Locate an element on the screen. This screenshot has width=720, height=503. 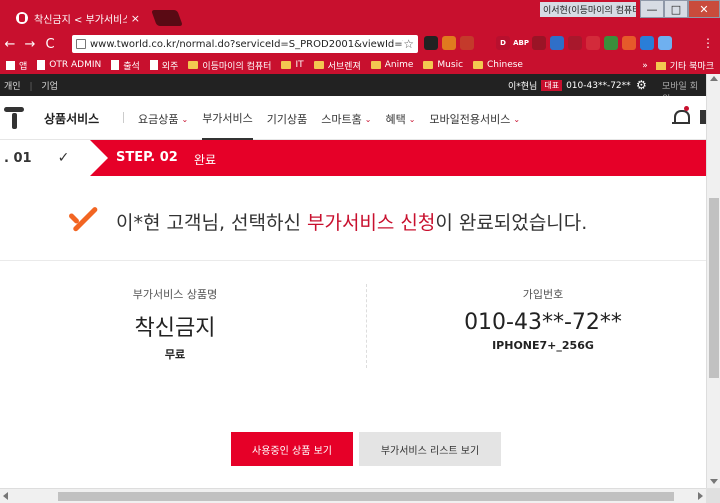
bookmark-item: OTR ADMIN is located at coordinates (69, 65).